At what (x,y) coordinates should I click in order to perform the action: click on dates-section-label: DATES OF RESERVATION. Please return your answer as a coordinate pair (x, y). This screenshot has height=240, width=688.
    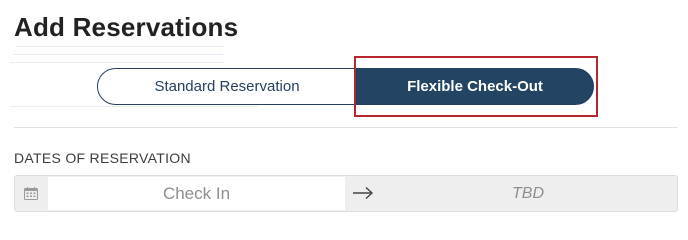
    Looking at the image, I should click on (102, 158).